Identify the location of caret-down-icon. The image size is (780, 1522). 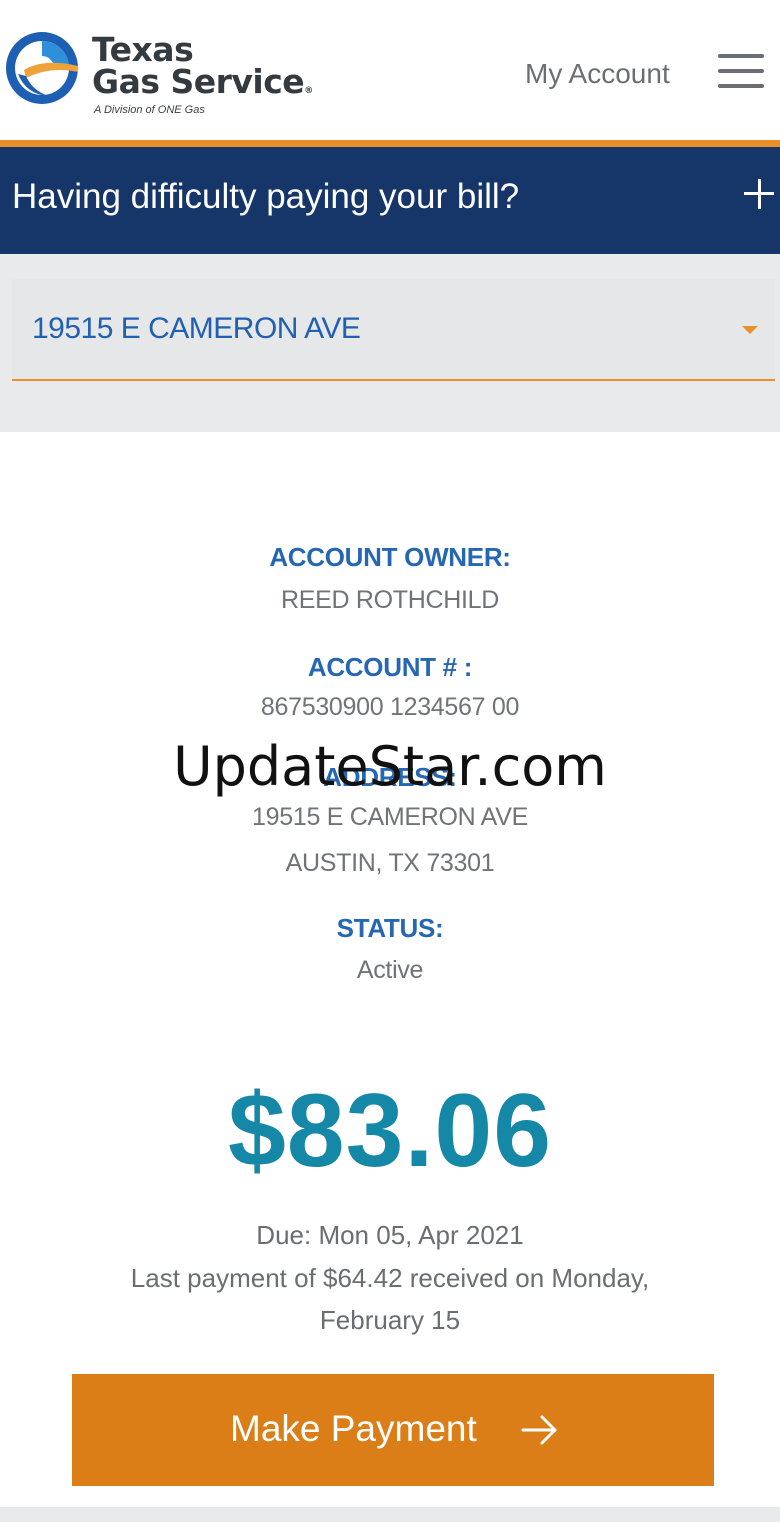
(750, 330).